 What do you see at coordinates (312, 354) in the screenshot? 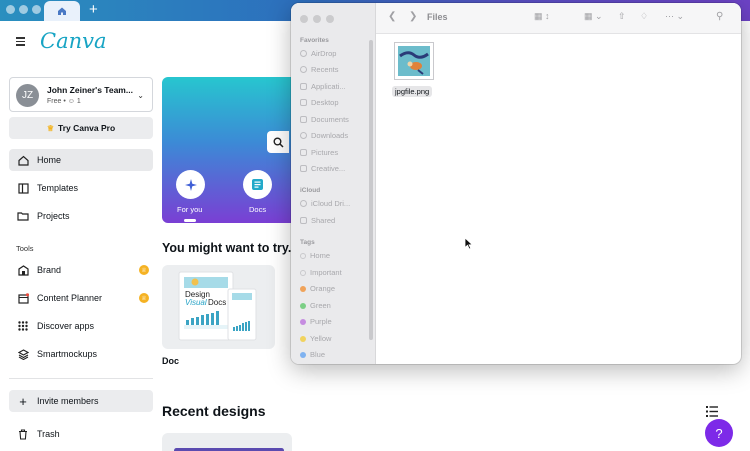
I see `tag-item: Blue` at bounding box center [312, 354].